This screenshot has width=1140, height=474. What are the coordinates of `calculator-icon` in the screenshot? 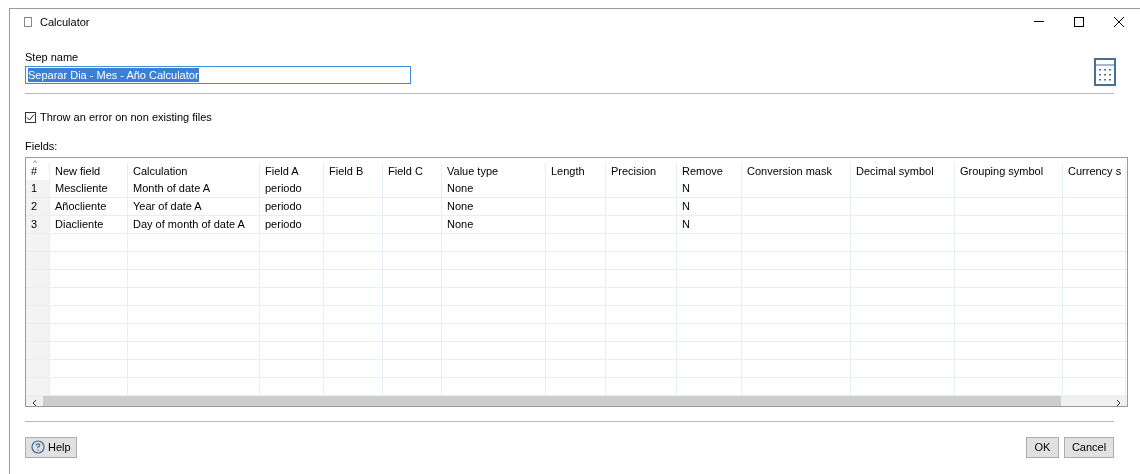 It's located at (1105, 72).